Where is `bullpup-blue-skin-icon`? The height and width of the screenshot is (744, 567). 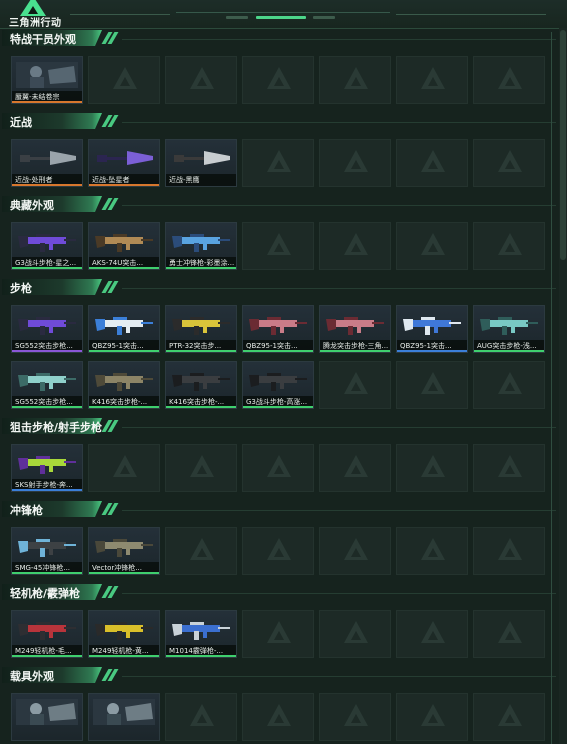
bullpup-blue-skin-icon is located at coordinates (432, 326).